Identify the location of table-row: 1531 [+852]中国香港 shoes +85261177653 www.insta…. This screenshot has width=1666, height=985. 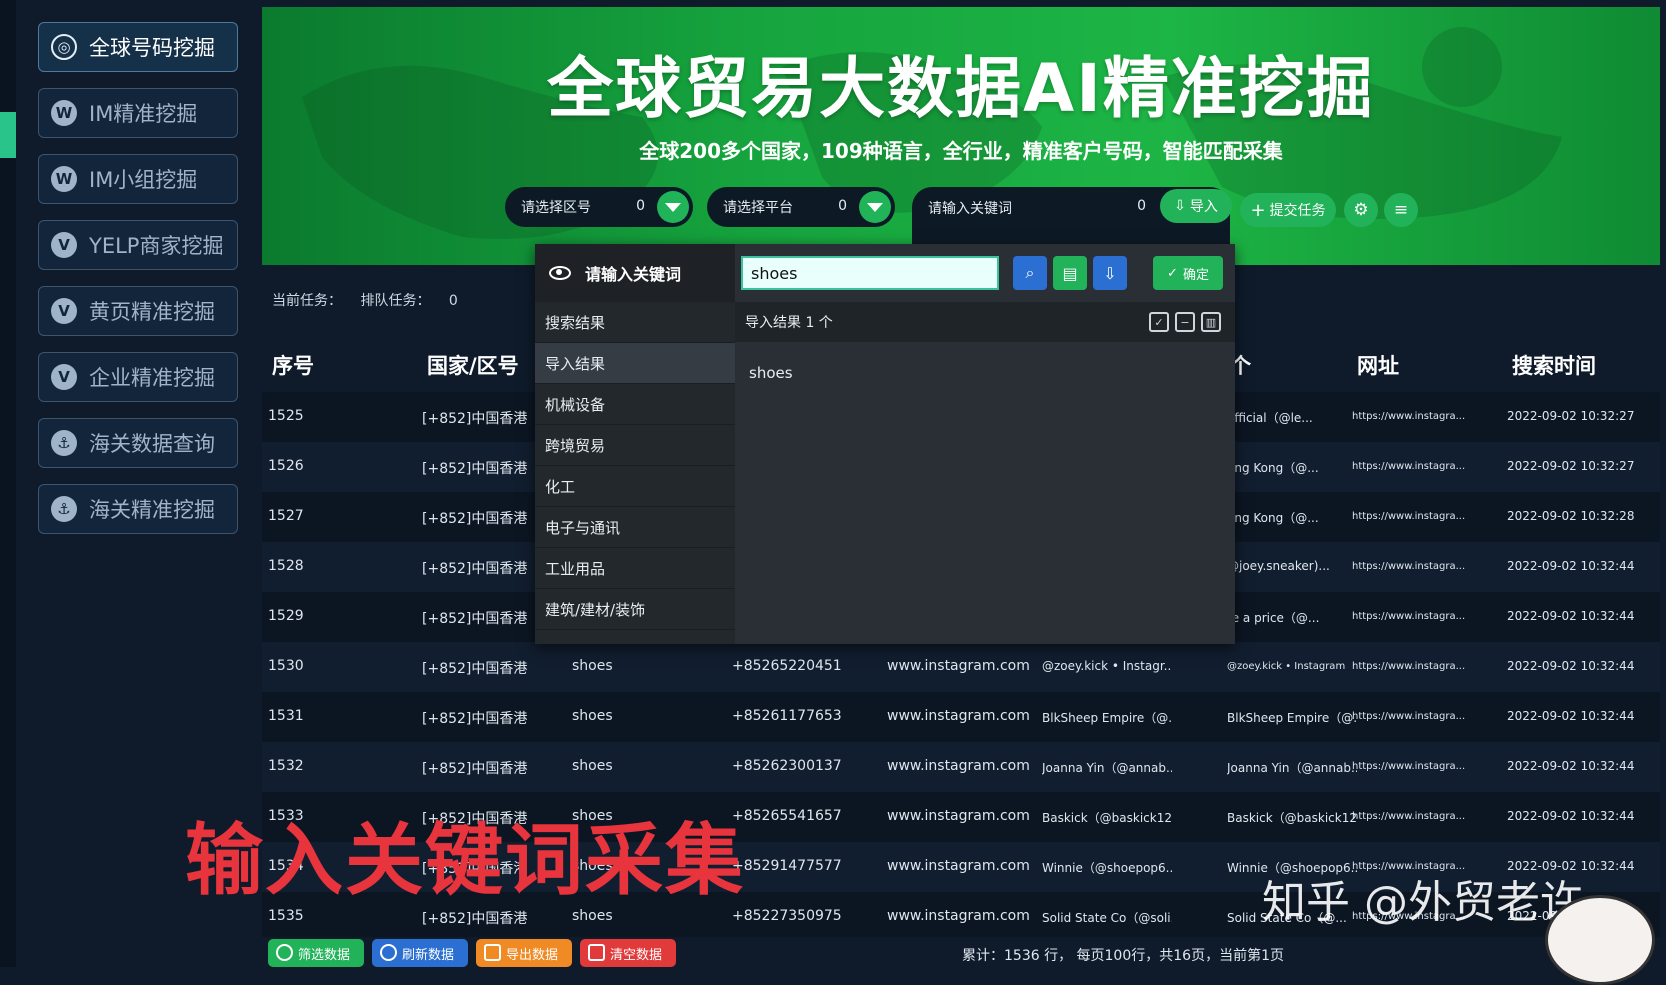
(961, 717).